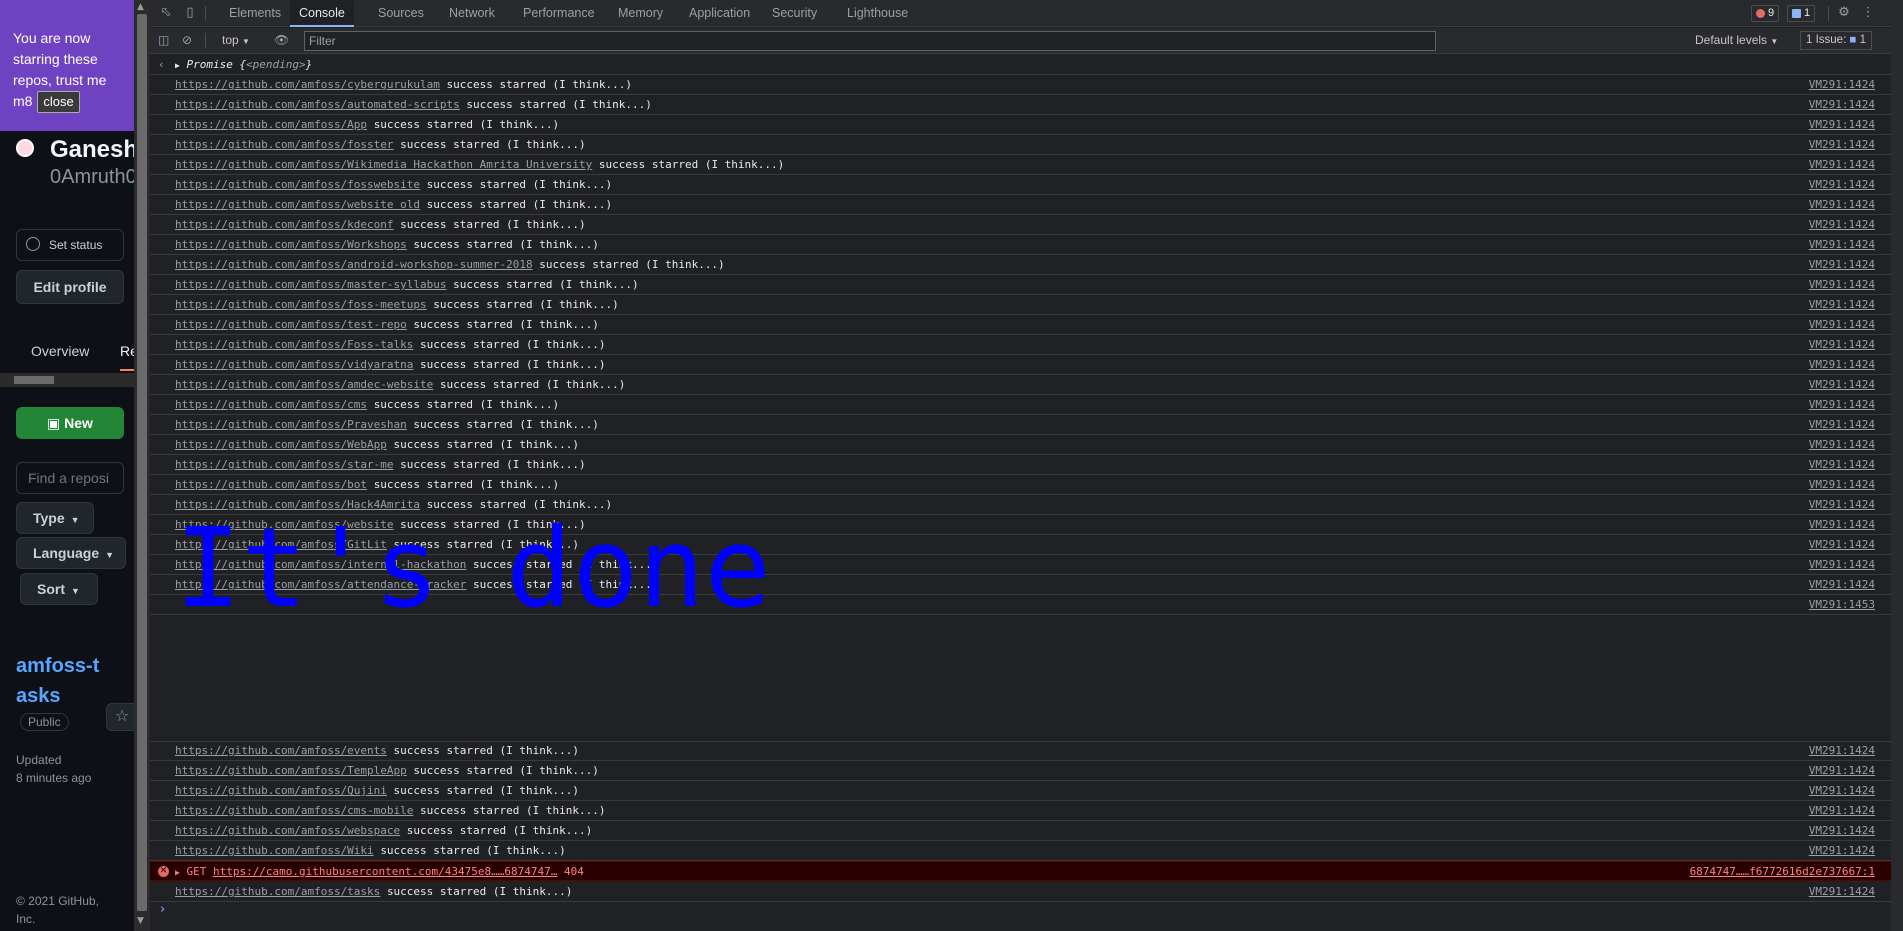  I want to click on scroll-down-arrow-icon: ▼, so click(140, 921).